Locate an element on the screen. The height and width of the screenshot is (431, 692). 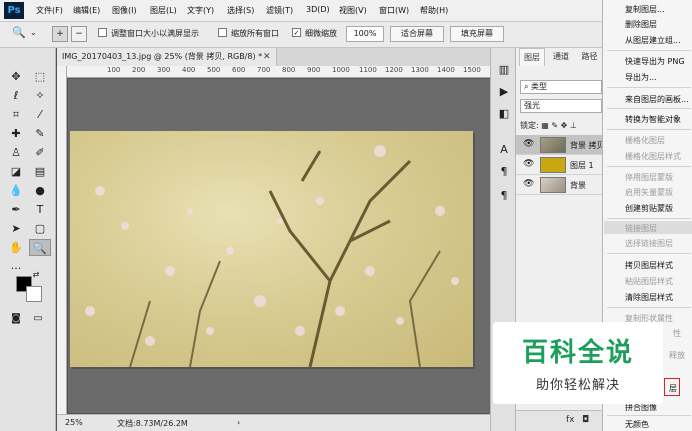
tab-layers: 图层 is located at coordinates (532, 57).